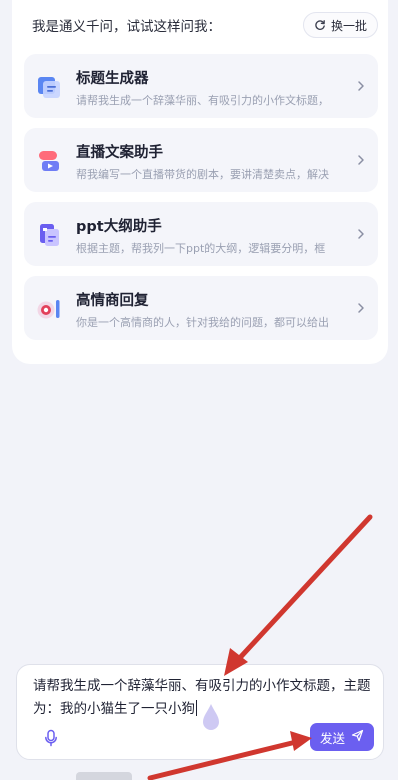  What do you see at coordinates (357, 737) in the screenshot?
I see `send-icon` at bounding box center [357, 737].